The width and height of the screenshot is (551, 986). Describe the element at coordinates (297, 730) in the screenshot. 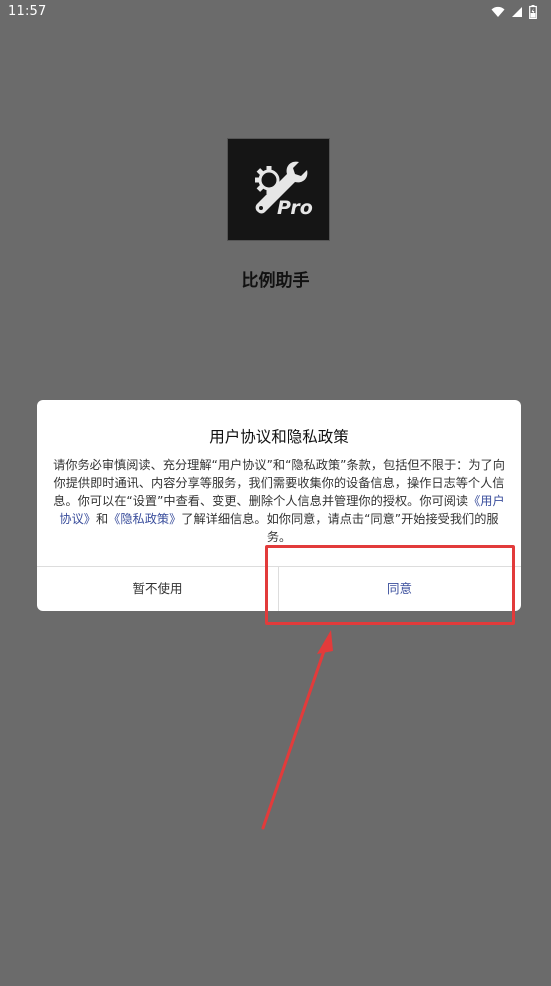

I see `annotation-arrow-icon` at that location.